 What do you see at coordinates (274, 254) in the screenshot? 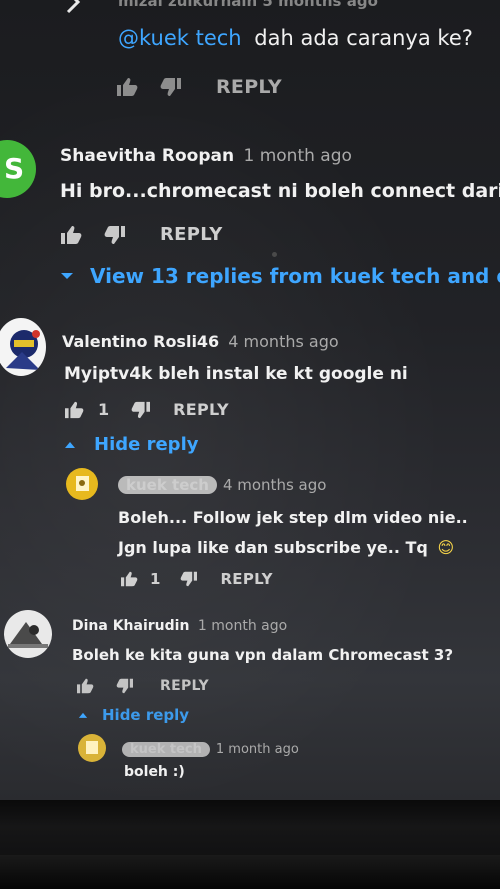
I see `dot` at bounding box center [274, 254].